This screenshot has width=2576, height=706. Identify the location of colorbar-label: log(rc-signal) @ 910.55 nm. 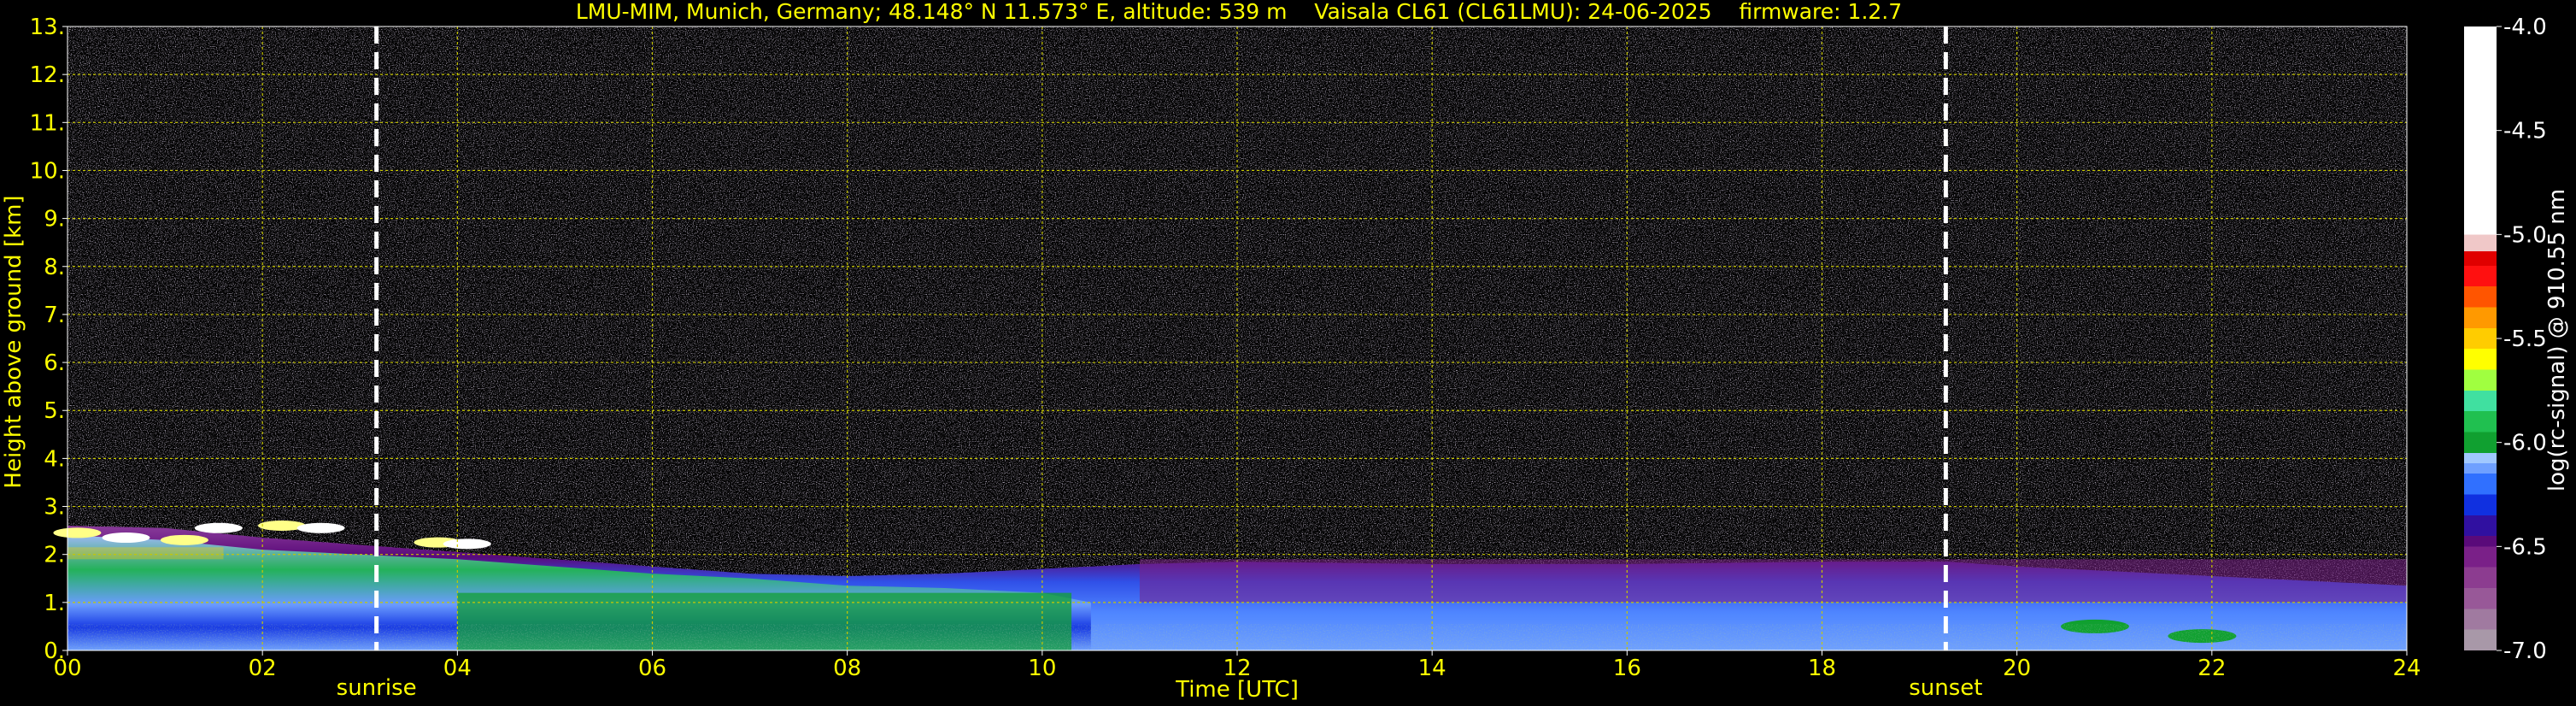
(2557, 340).